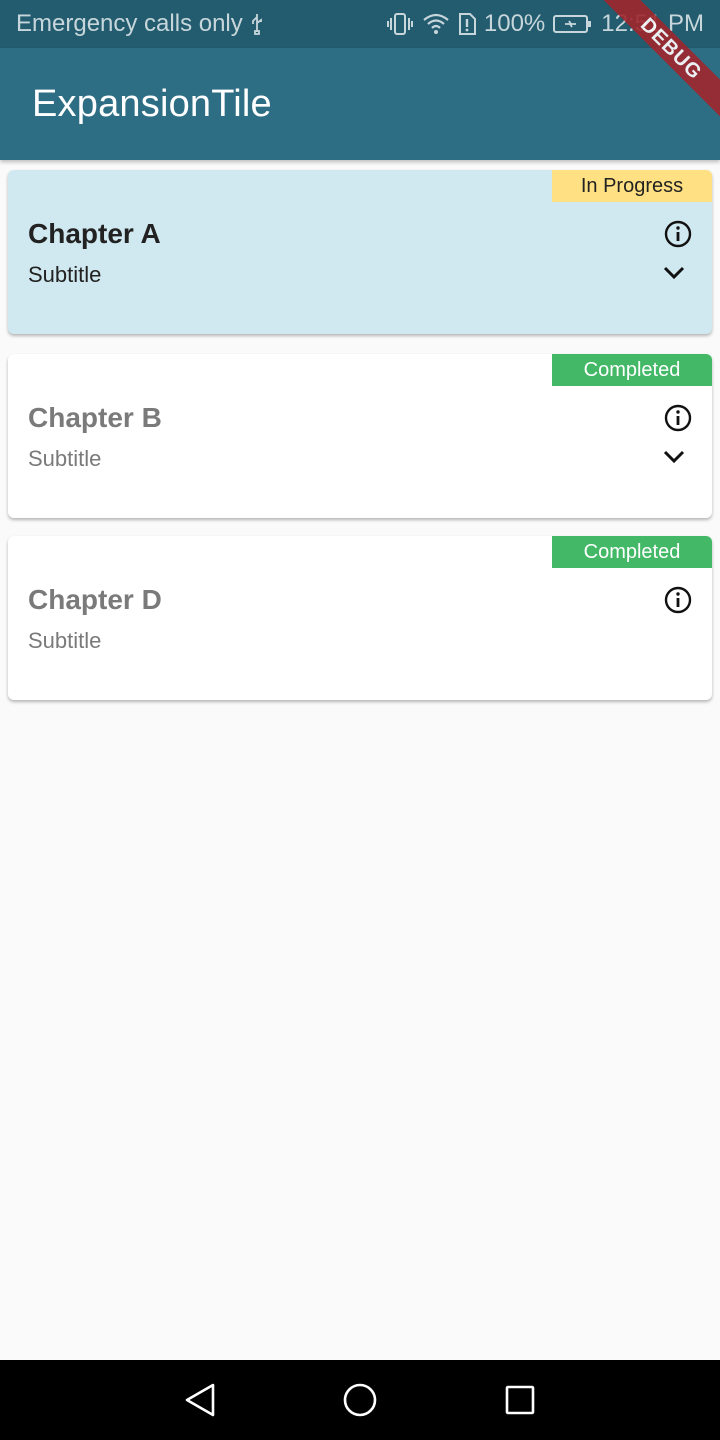  What do you see at coordinates (572, 24) in the screenshot?
I see `battery-charging-icon` at bounding box center [572, 24].